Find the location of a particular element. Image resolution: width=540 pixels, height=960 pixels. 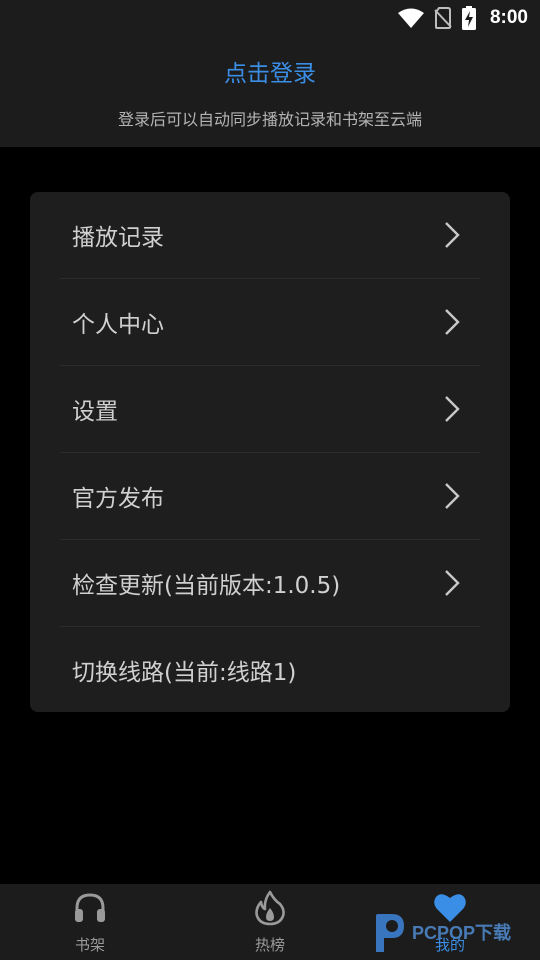

nav-tab-label: 热榜 is located at coordinates (269, 945).